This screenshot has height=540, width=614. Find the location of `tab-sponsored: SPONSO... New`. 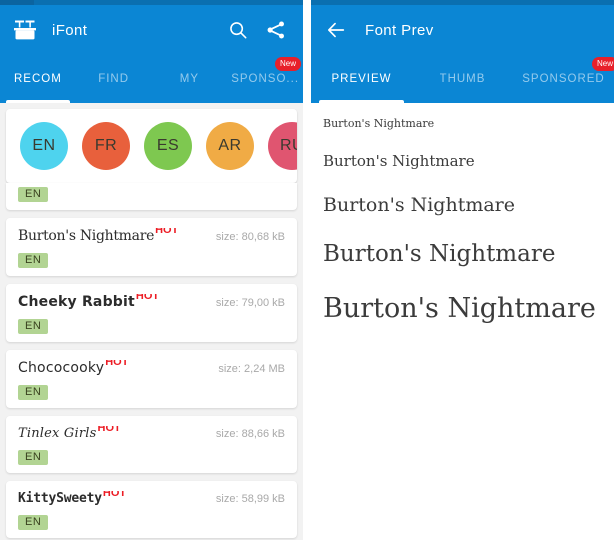

tab-sponsored: SPONSO... New is located at coordinates (265, 79).